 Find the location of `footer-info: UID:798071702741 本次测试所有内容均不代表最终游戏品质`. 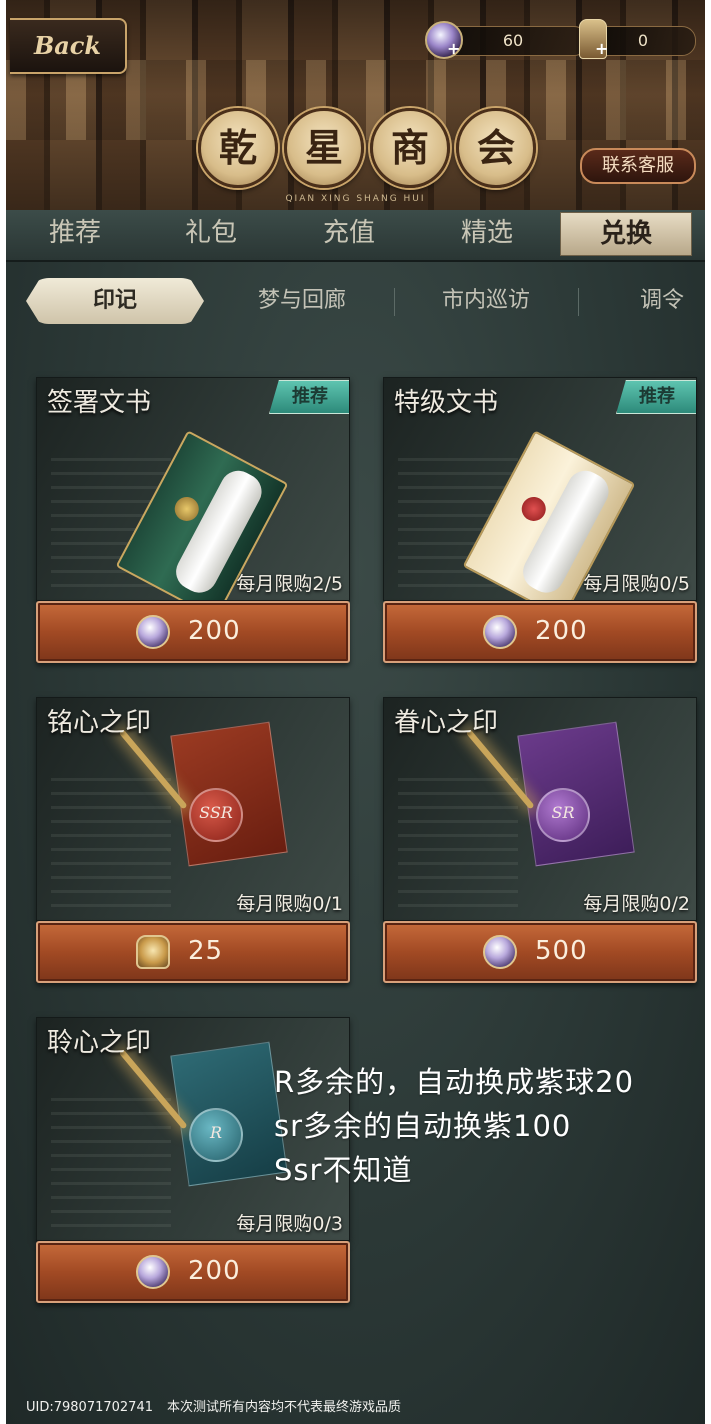

footer-info: UID:798071702741 本次测试所有内容均不代表最终游戏品质 is located at coordinates (213, 1405).